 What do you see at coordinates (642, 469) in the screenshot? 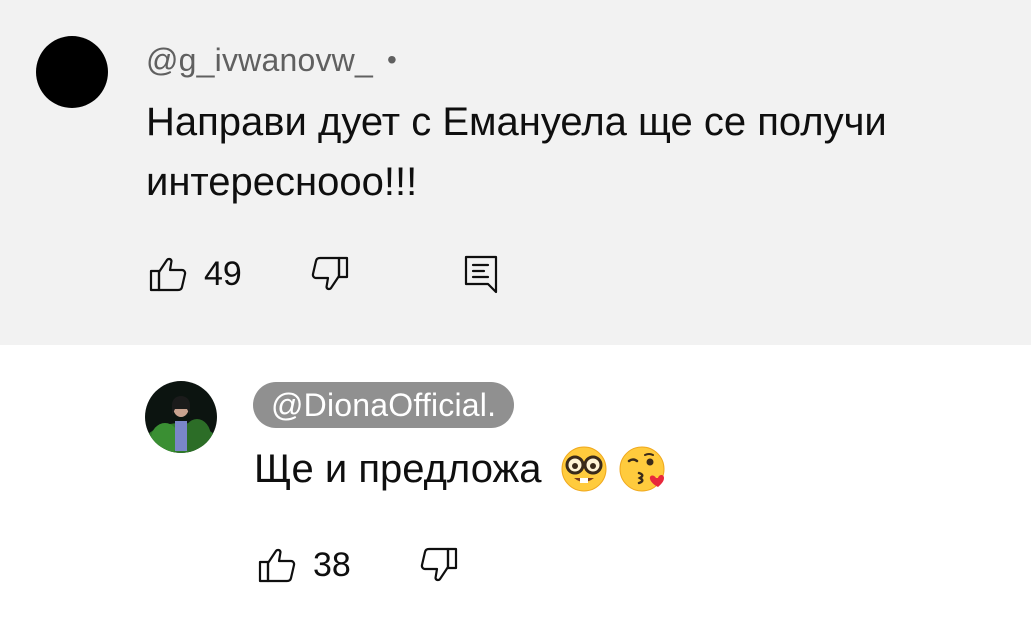
I see `face-blowing-kiss-emoji` at bounding box center [642, 469].